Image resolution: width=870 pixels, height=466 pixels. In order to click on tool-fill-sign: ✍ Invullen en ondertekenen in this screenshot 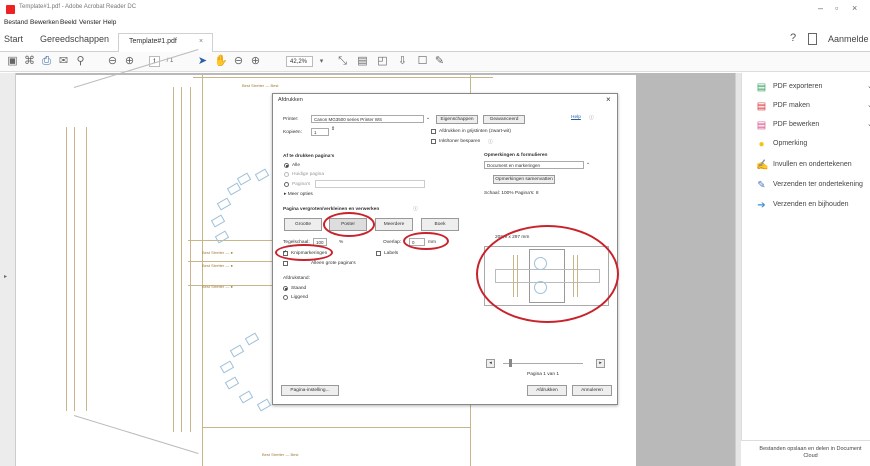, I will do `click(813, 166)`.